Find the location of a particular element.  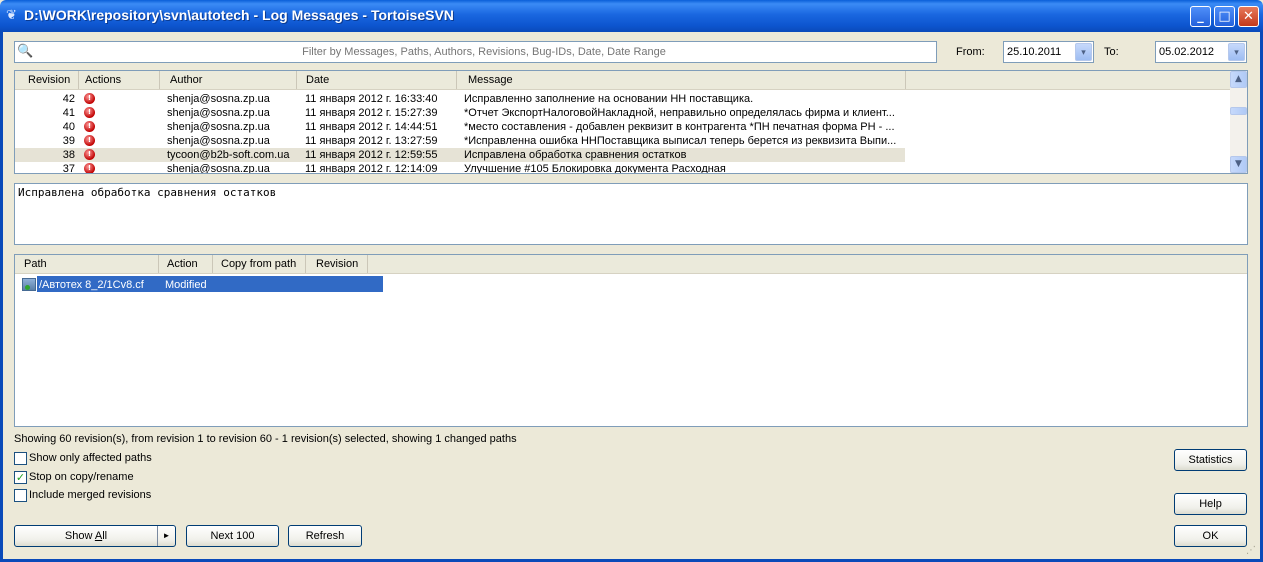

tortoise-icon: ❦ is located at coordinates (11, 15).